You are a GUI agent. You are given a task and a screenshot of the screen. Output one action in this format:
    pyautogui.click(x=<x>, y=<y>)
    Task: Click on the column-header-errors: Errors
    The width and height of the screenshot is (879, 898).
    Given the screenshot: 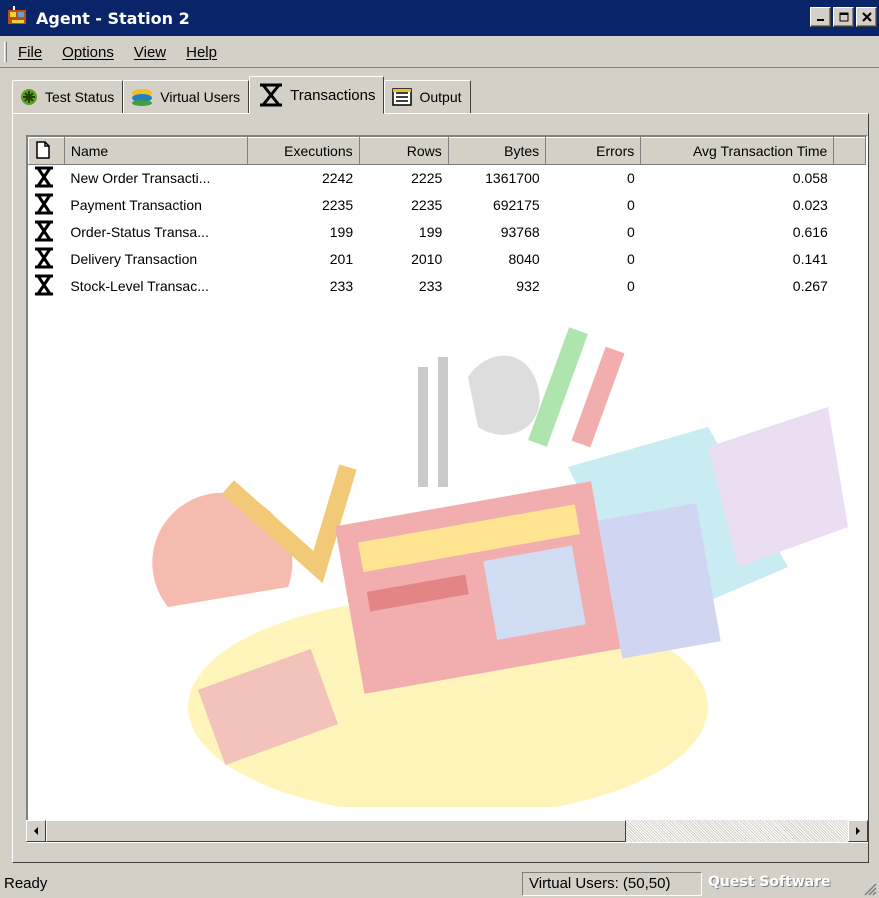 What is the action you would take?
    pyautogui.click(x=593, y=151)
    